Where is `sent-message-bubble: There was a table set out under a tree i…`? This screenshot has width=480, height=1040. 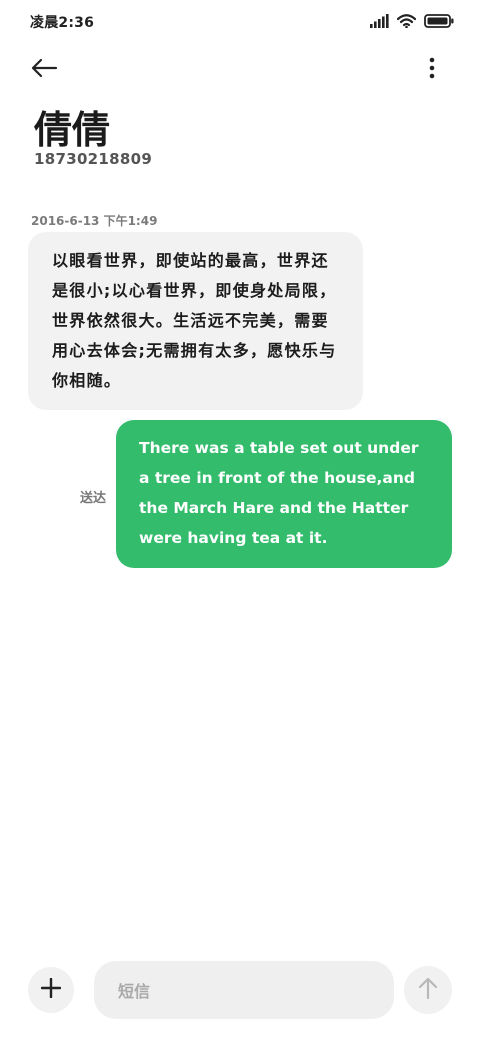
sent-message-bubble: There was a table set out under a tree i… is located at coordinates (284, 494).